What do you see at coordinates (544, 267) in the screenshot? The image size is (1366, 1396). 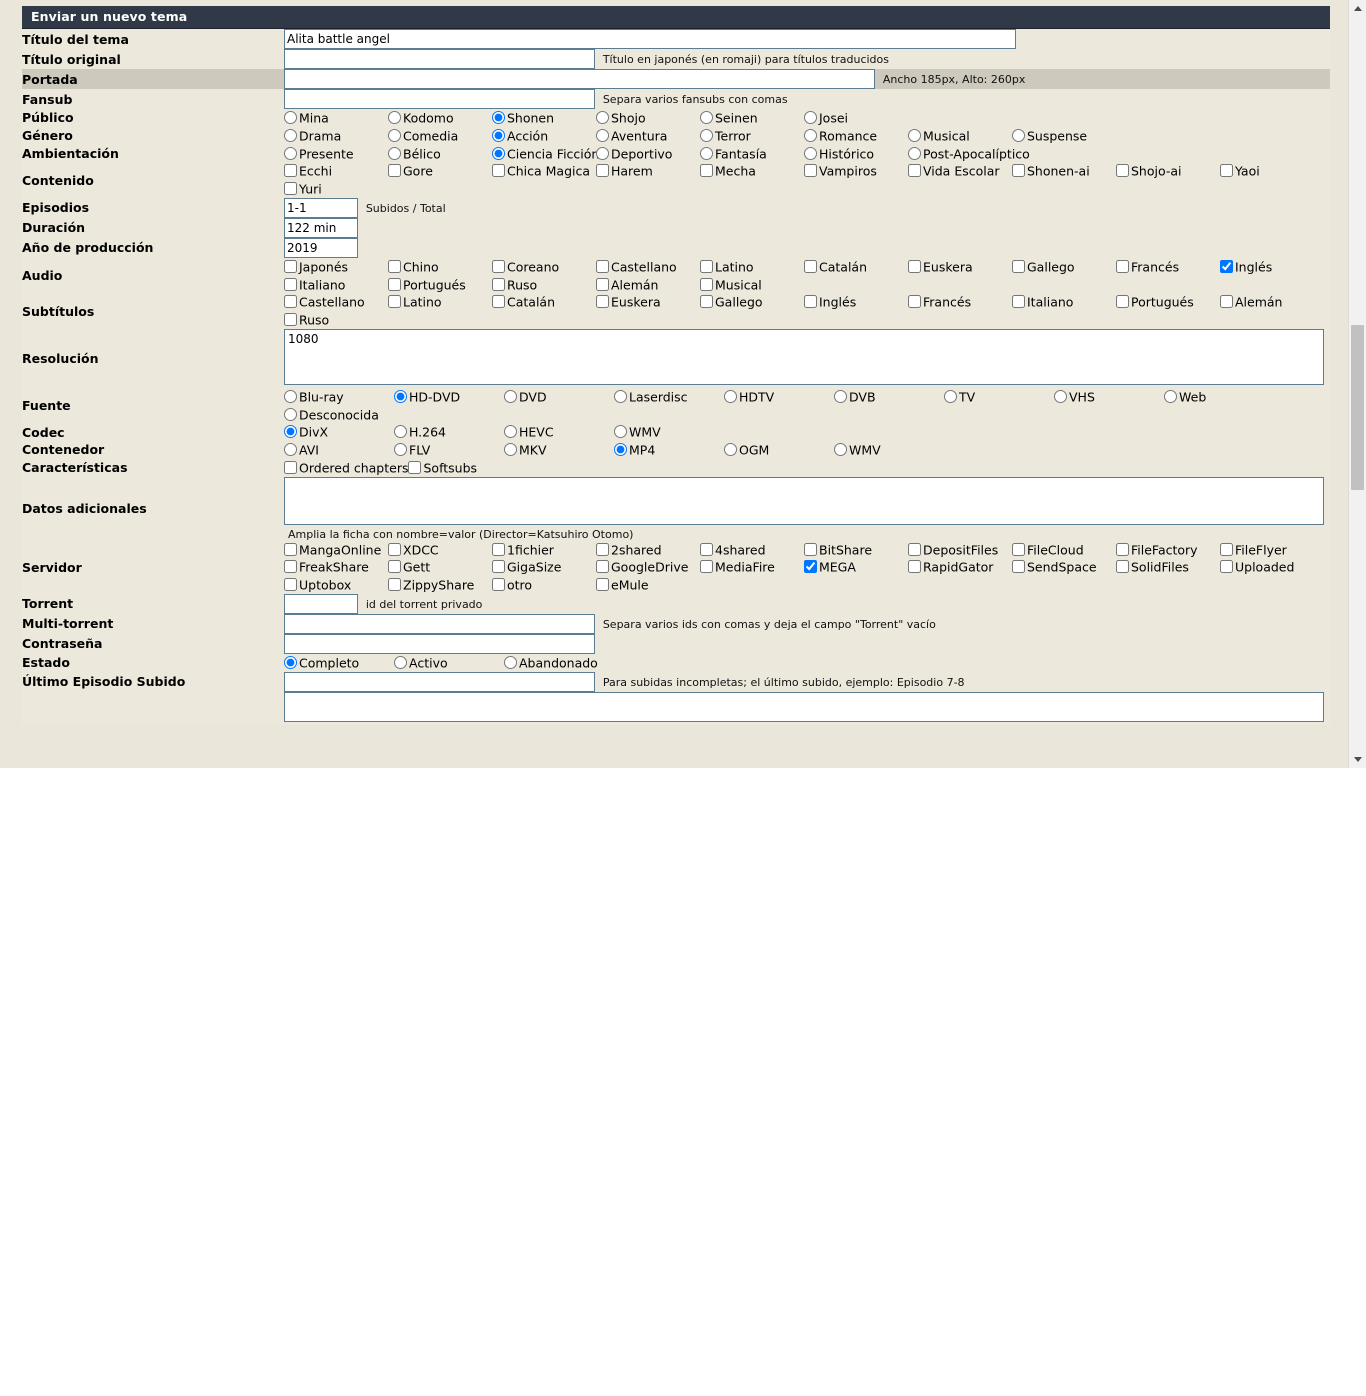 I see `audio-options-item: Coreano` at bounding box center [544, 267].